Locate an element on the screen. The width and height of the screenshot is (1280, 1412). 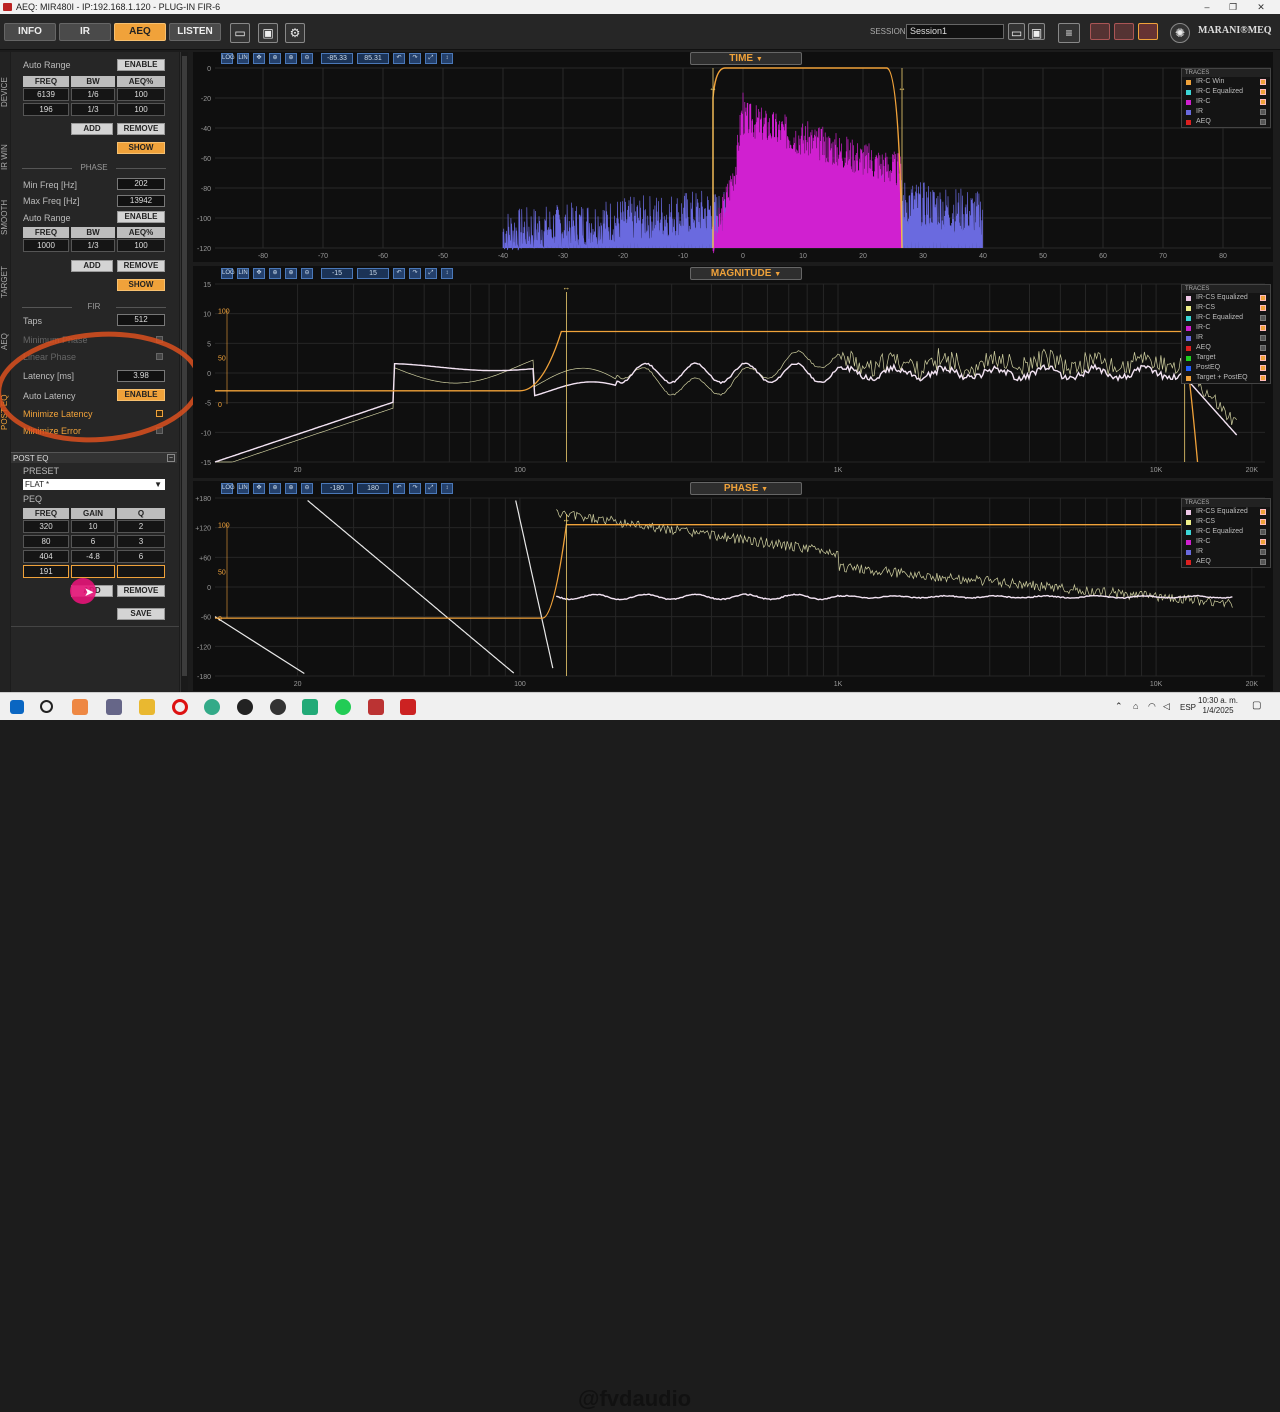
phase-redo-icon: ↷ is located at coordinates (415, 488).